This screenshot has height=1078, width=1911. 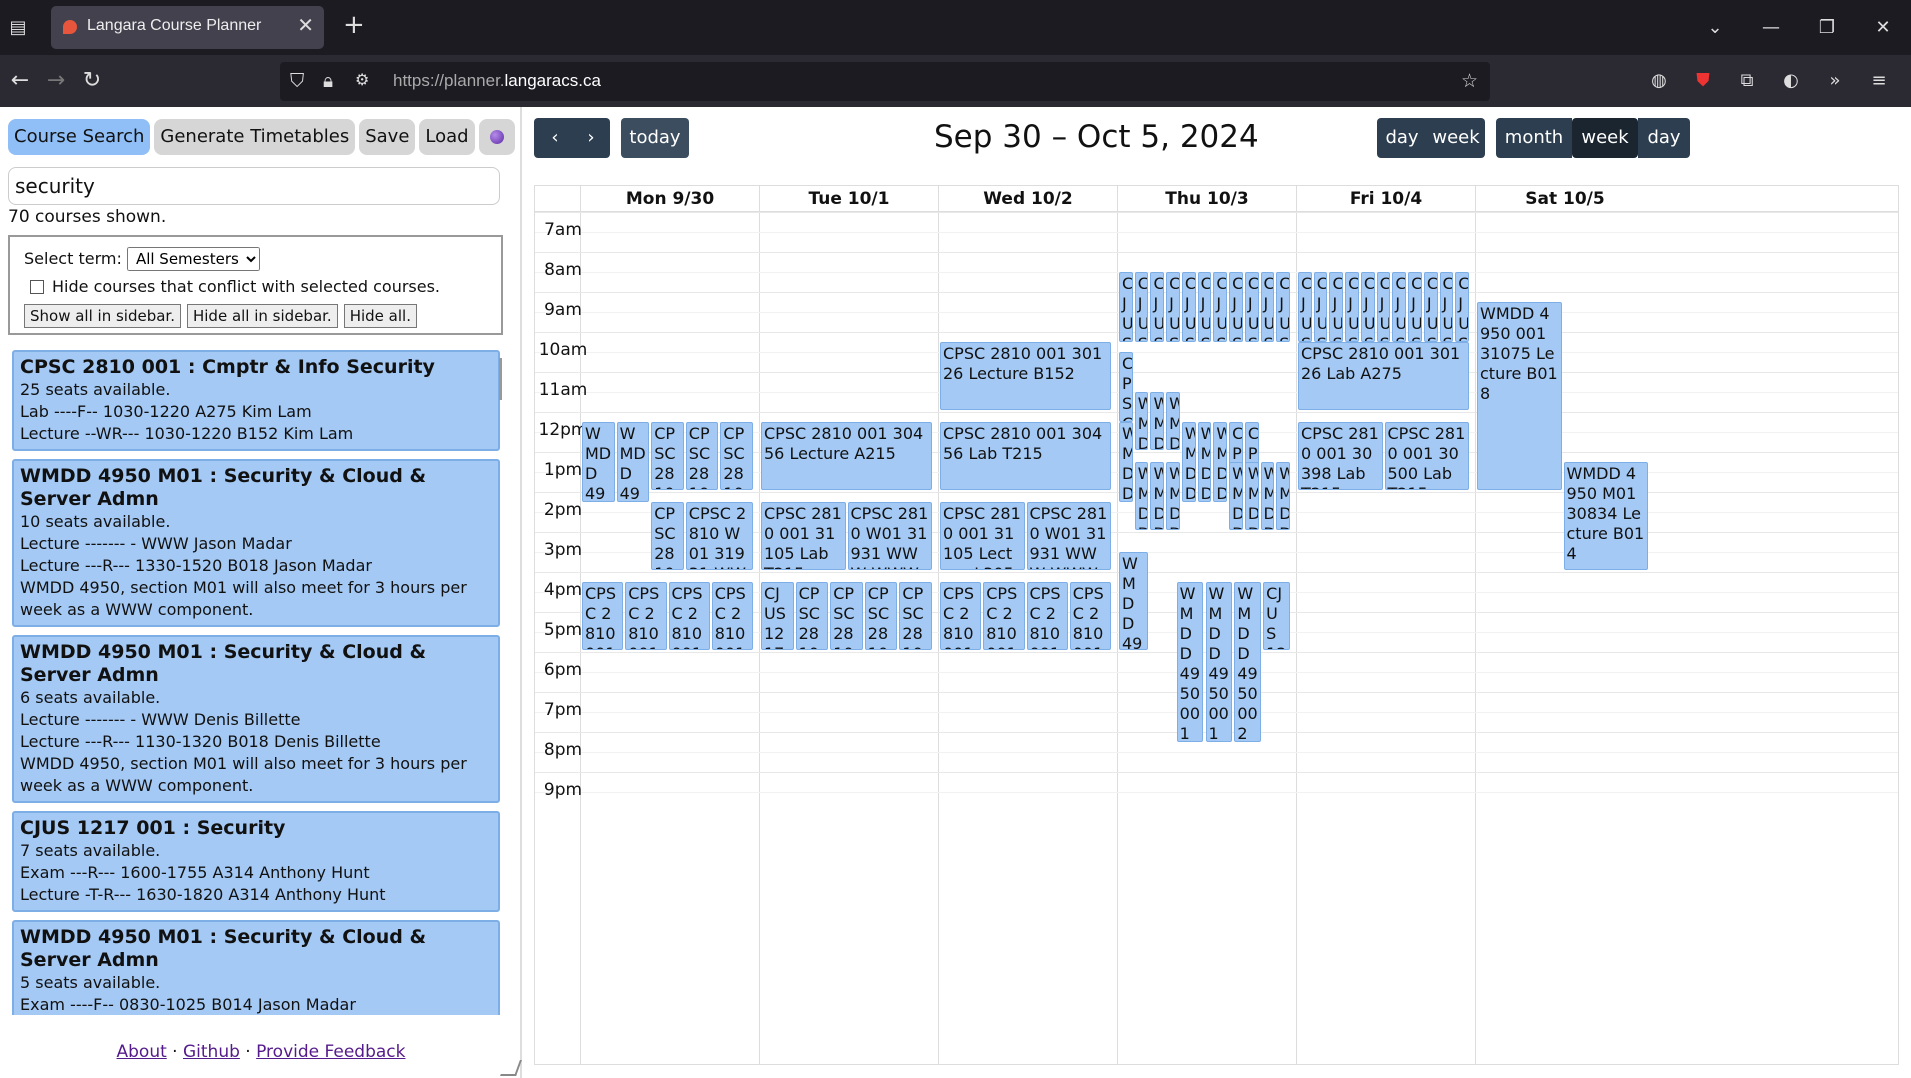 What do you see at coordinates (496, 137) in the screenshot?
I see `theme-toggle-button` at bounding box center [496, 137].